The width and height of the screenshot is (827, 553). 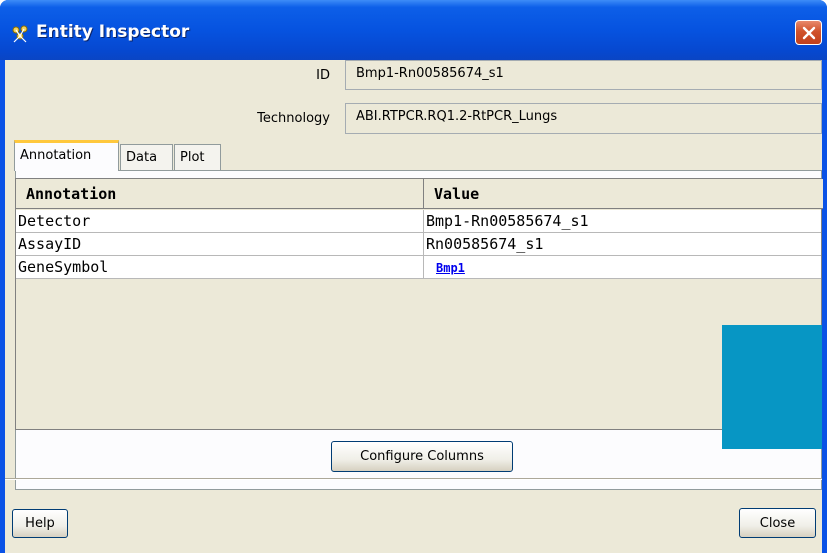 What do you see at coordinates (197, 157) in the screenshot?
I see `tab-plot: Plot` at bounding box center [197, 157].